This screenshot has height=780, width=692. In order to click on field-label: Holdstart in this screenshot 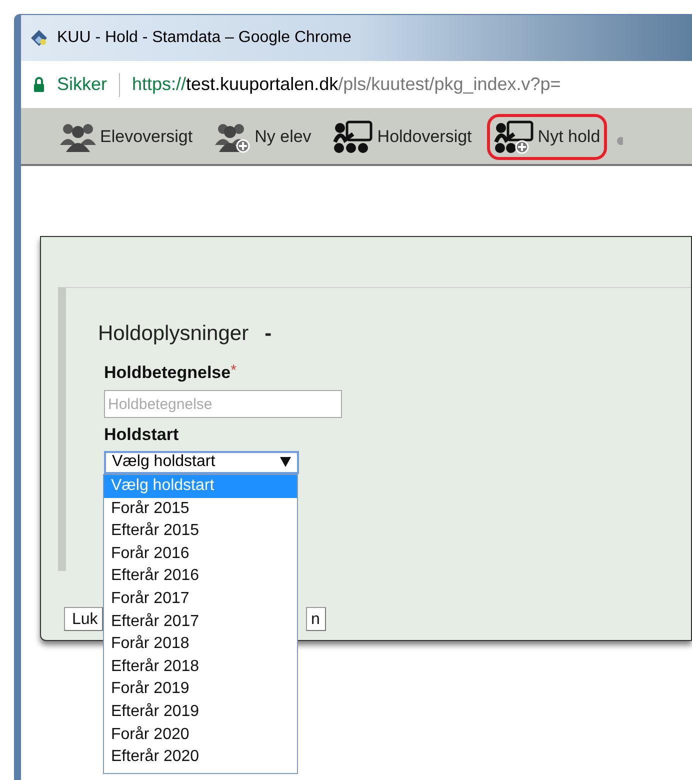, I will do `click(142, 435)`.